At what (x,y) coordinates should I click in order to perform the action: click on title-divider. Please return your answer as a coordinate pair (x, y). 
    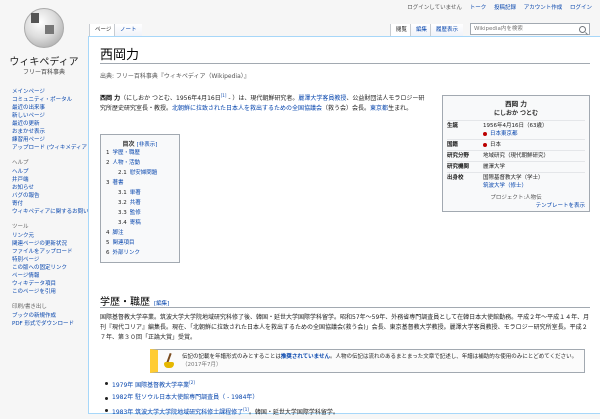
    Looking at the image, I should click on (345, 63).